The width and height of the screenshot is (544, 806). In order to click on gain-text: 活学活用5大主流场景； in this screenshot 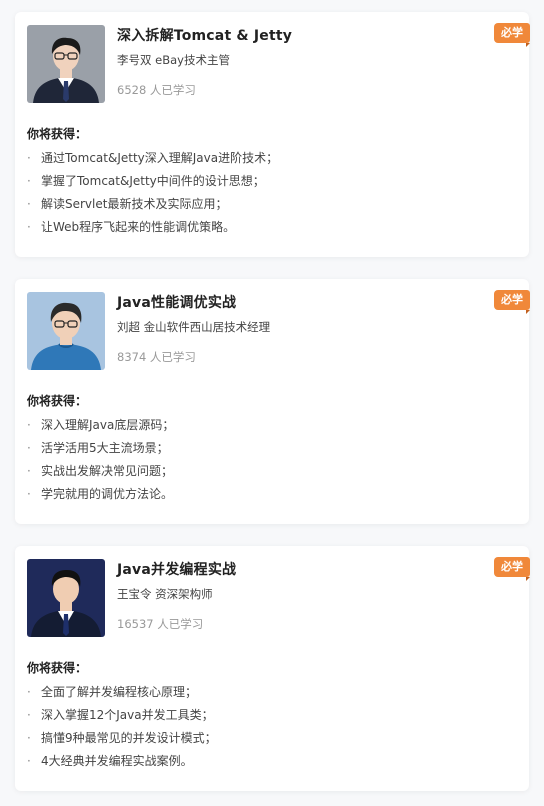, I will do `click(105, 448)`.